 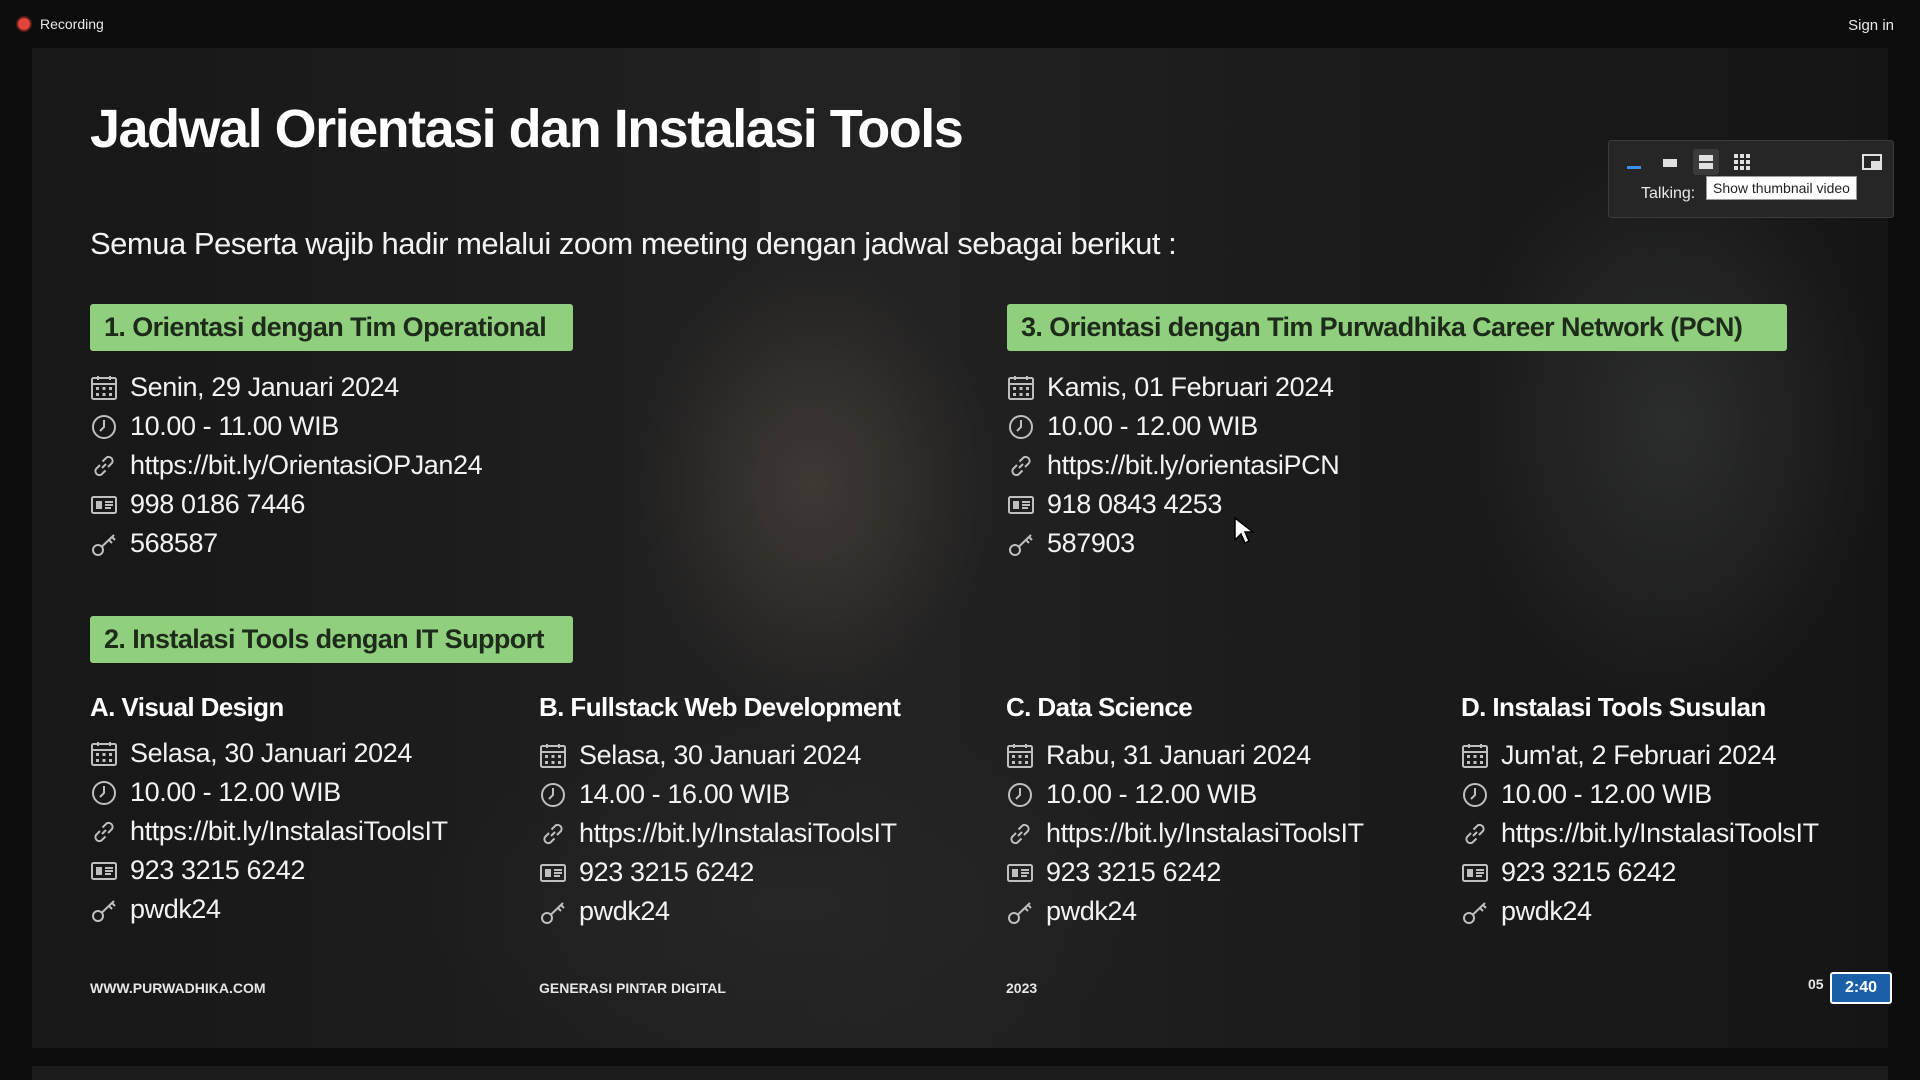 I want to click on date-row: Jum'at, 2 Februari 2024, so click(x=1640, y=755).